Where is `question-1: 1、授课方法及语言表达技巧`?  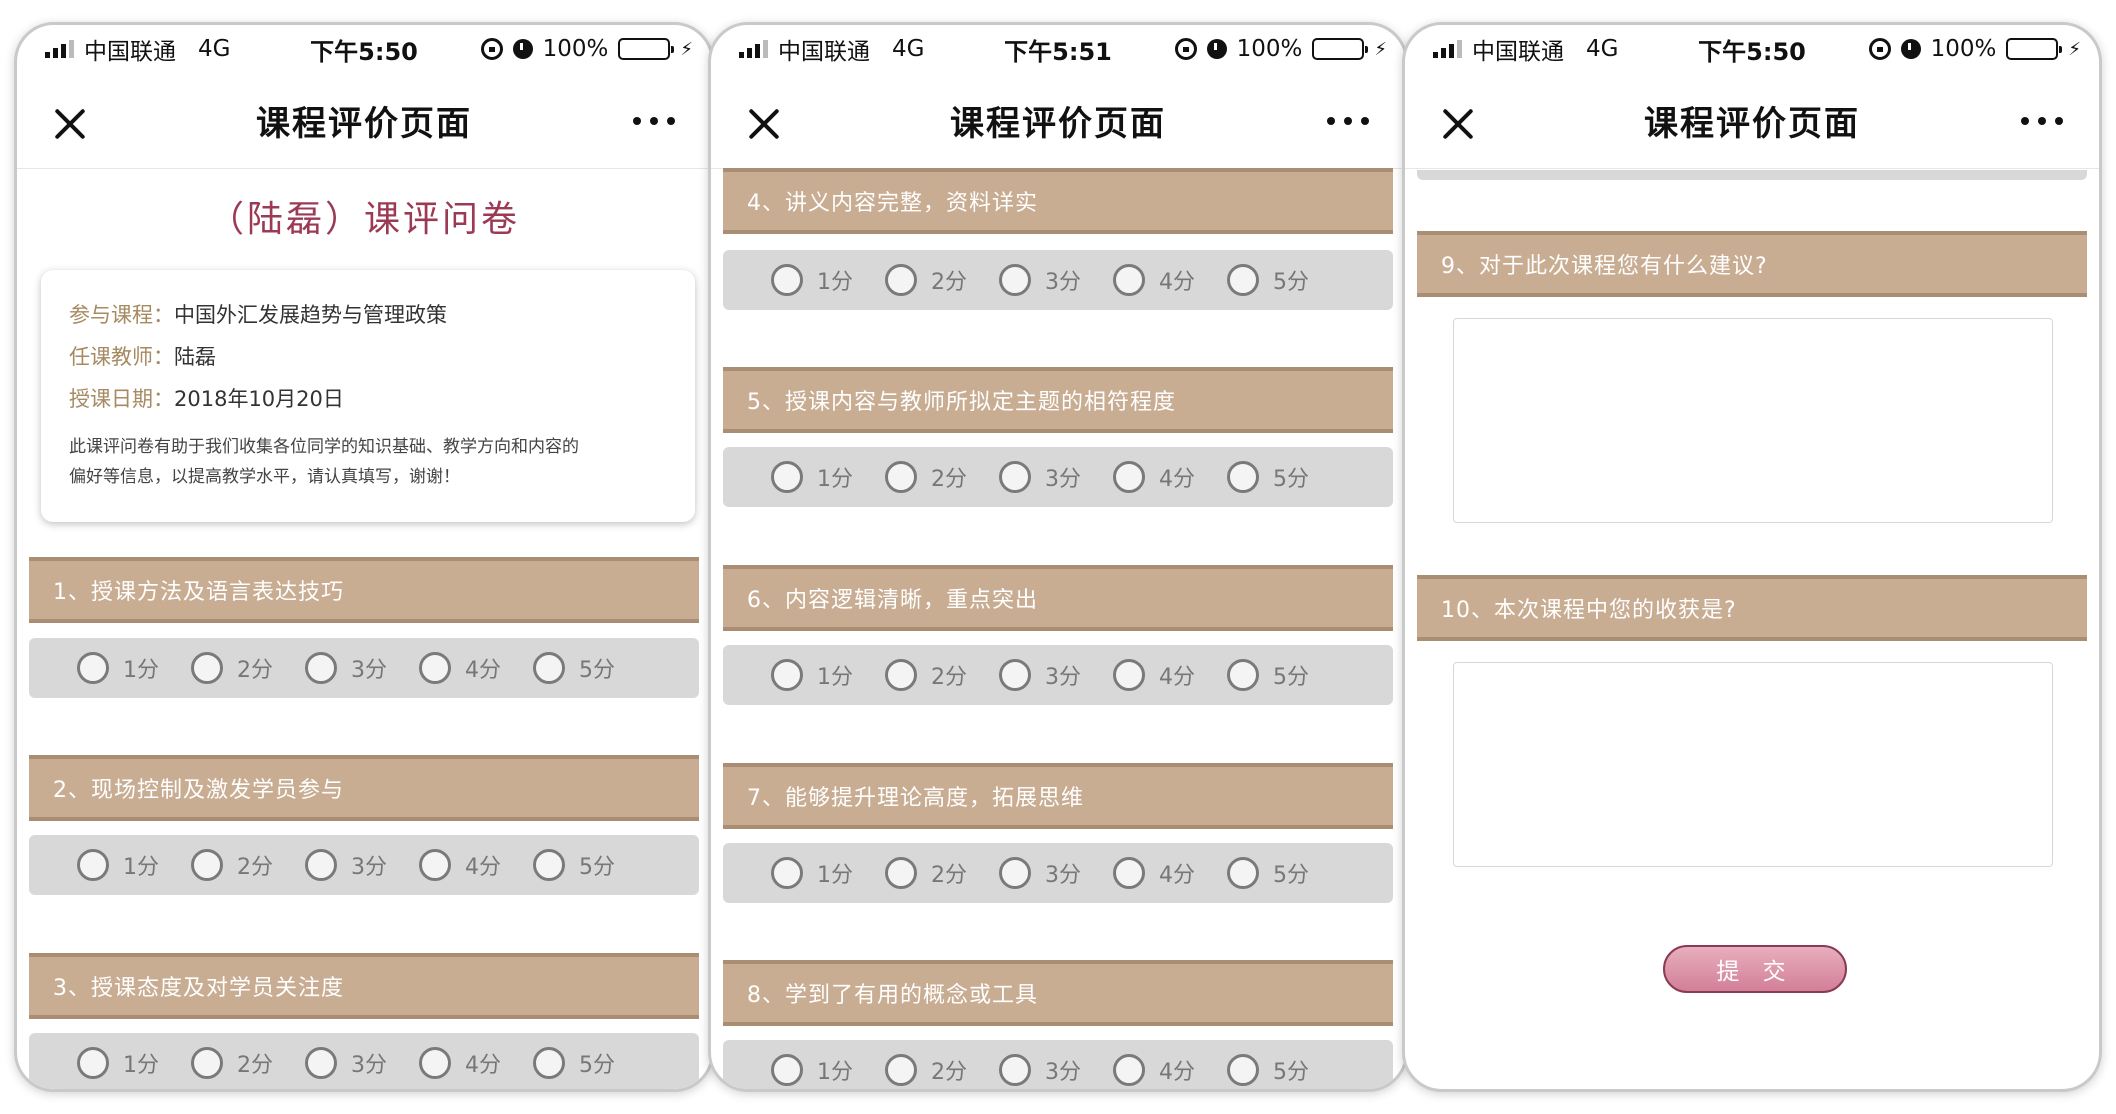 question-1: 1、授课方法及语言表达技巧 is located at coordinates (364, 590).